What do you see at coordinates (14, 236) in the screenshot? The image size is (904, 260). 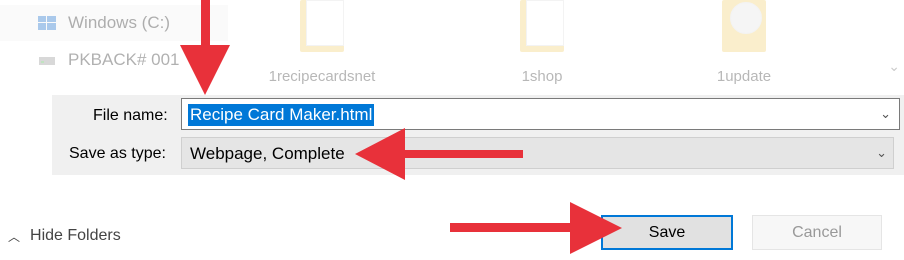 I see `chevron-up-icon: ︿` at bounding box center [14, 236].